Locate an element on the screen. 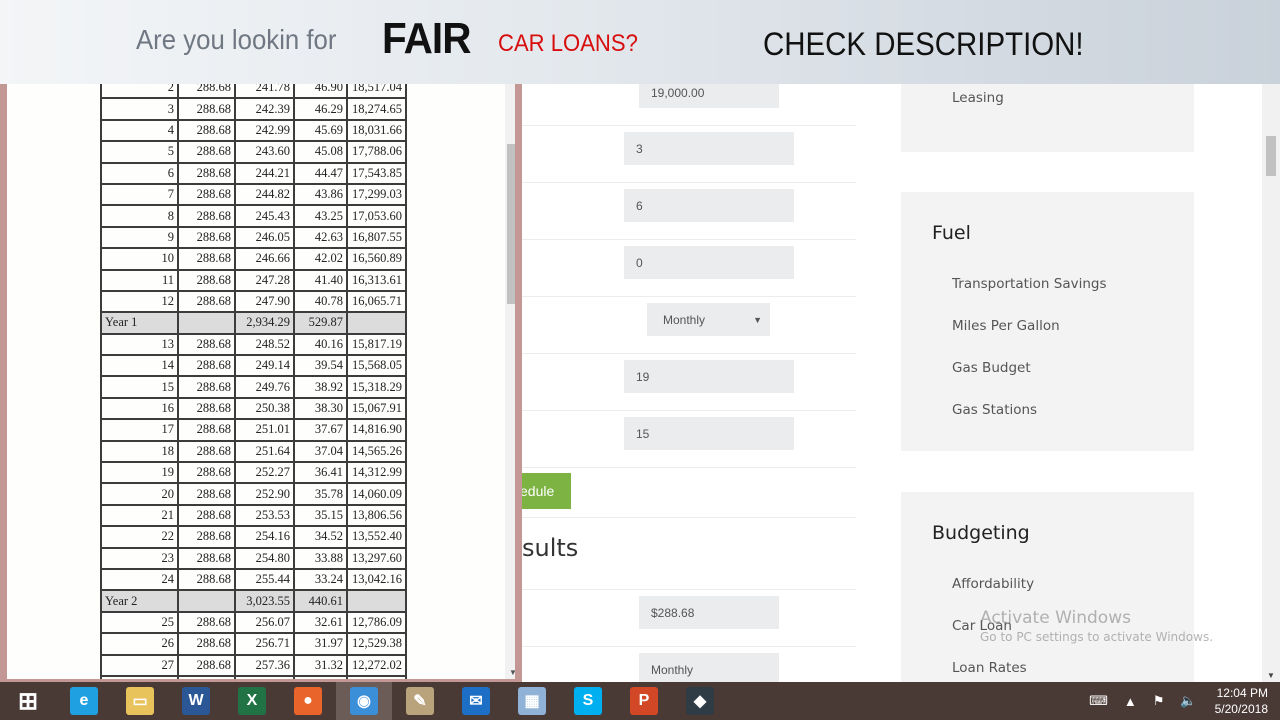 The height and width of the screenshot is (720, 1280). table-row: 4 288.68 242.99 45.69 18,031.66 is located at coordinates (253, 130).